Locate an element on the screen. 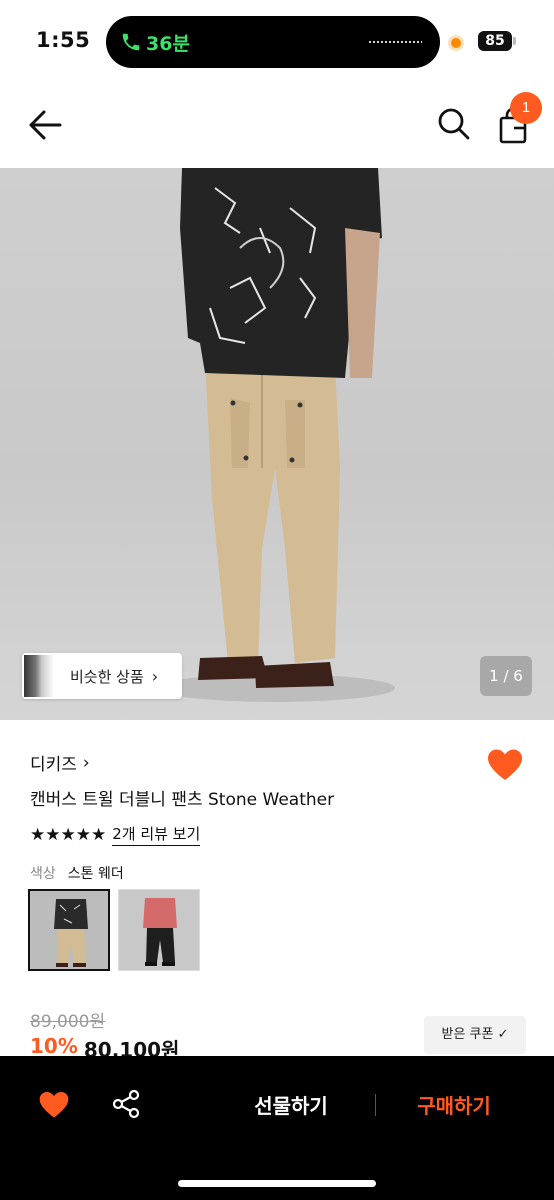 This screenshot has height=1200, width=554. call-duration: 36분 is located at coordinates (168, 43).